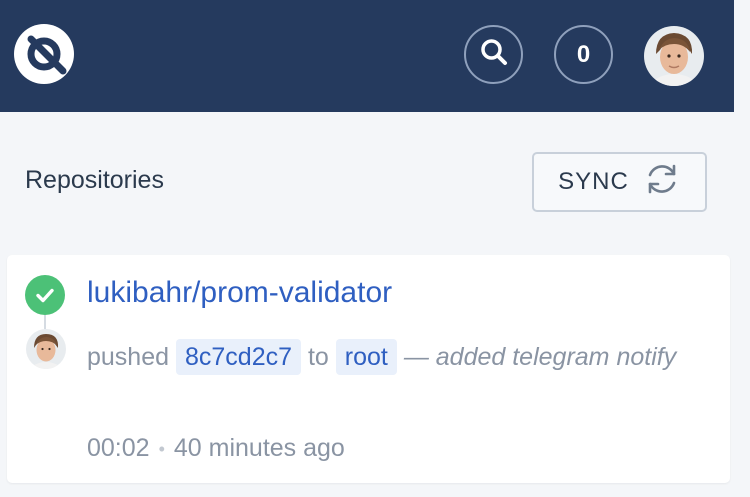  I want to click on logo-icon, so click(44, 54).